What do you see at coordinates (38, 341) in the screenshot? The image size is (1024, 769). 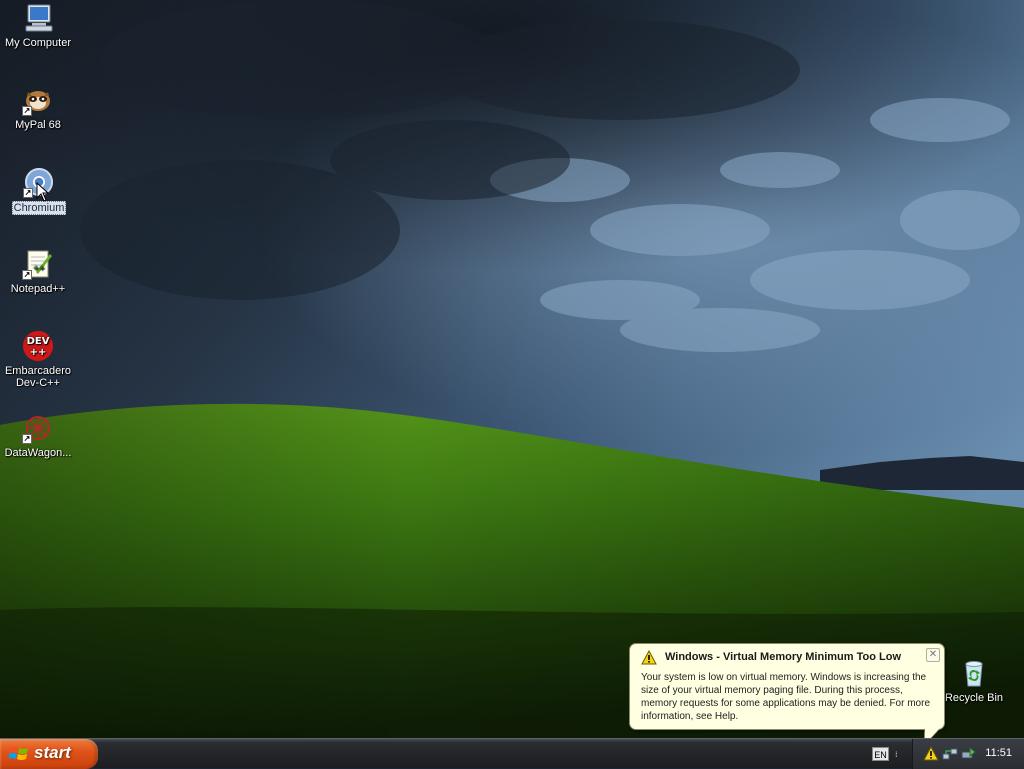 I see `devcpp-icon-text: DEV` at bounding box center [38, 341].